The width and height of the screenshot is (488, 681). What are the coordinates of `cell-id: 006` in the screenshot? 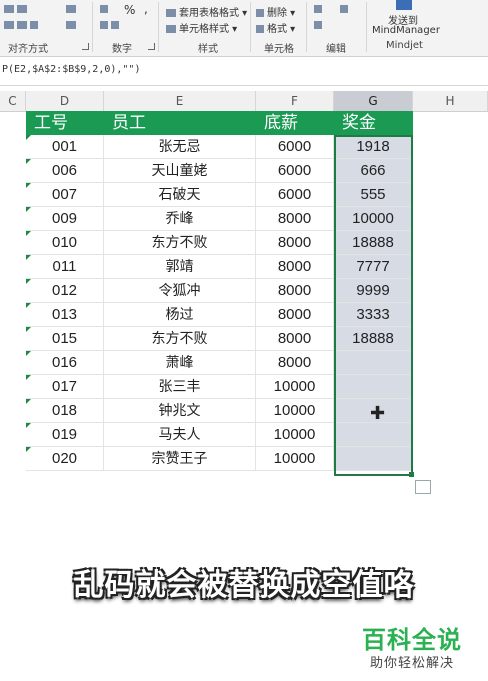 It's located at (65, 171).